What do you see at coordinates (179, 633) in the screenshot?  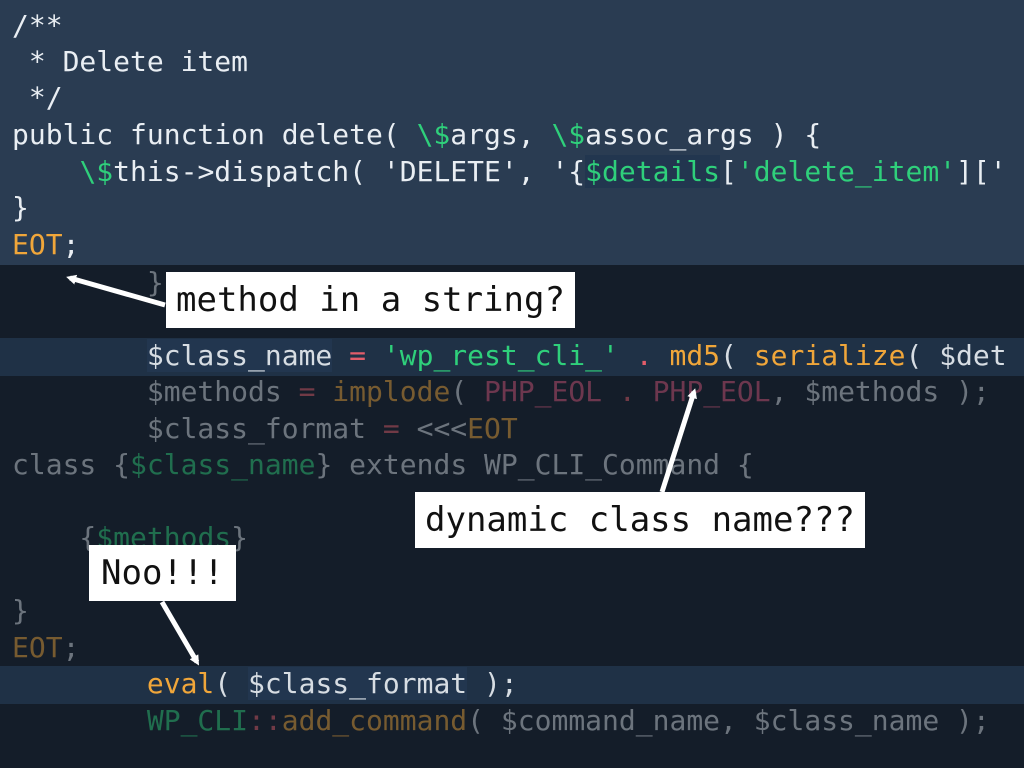 I see `arrow-noo` at bounding box center [179, 633].